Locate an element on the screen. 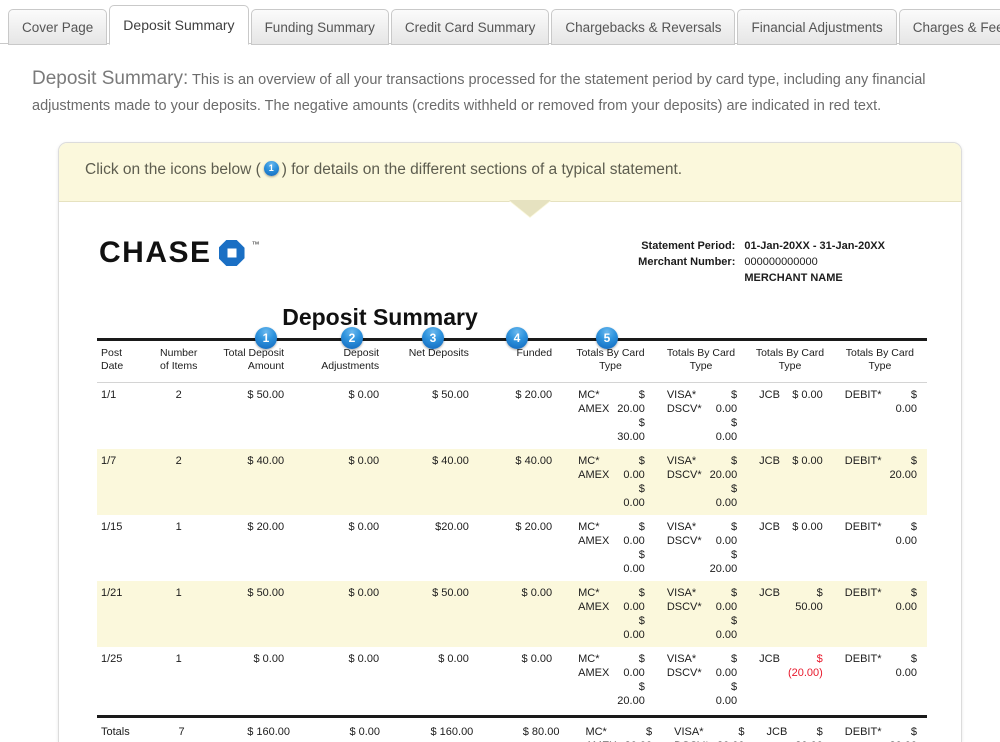 The width and height of the screenshot is (1000, 742). cell-card-type-value-4: $ 20.00 is located at coordinates (903, 734).